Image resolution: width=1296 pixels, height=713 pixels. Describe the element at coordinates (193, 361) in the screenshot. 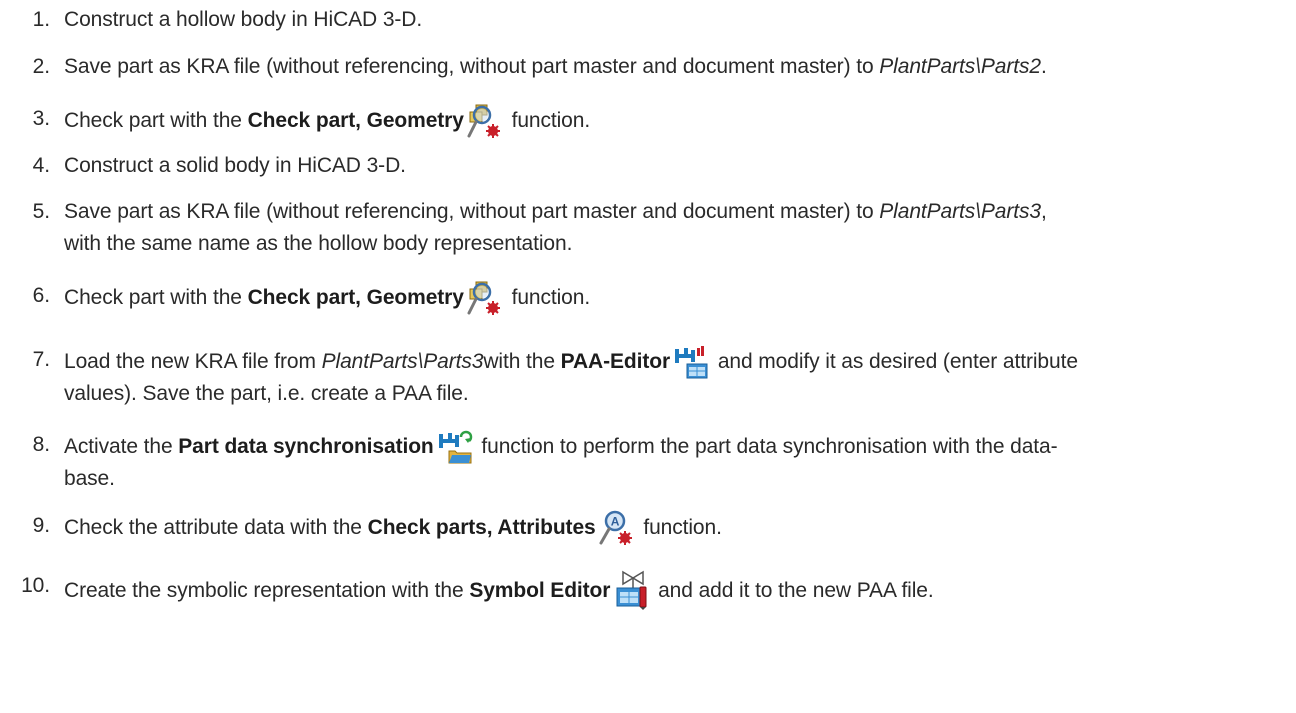

I see `step-text: Load the new KRA file from` at that location.